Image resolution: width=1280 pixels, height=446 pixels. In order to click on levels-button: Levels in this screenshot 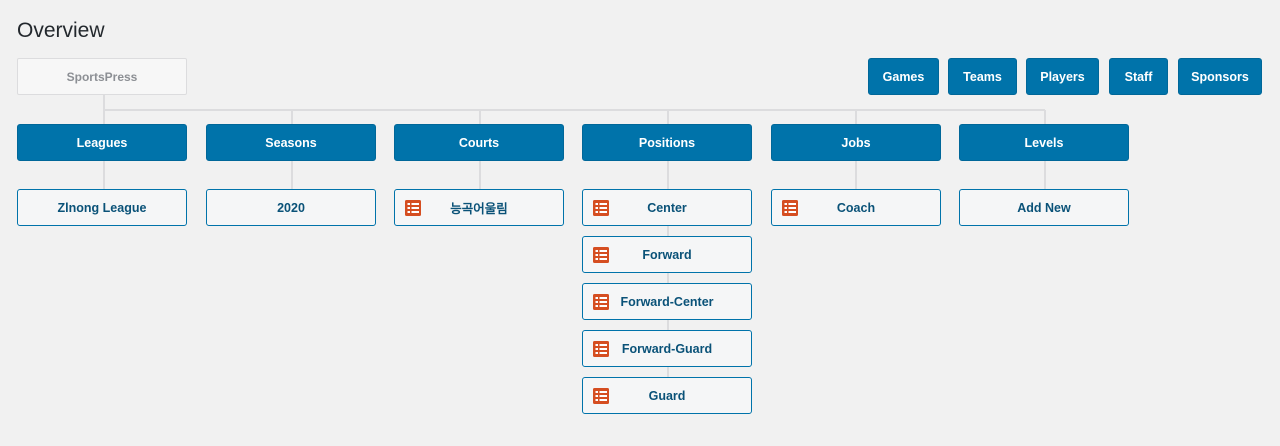, I will do `click(1044, 142)`.